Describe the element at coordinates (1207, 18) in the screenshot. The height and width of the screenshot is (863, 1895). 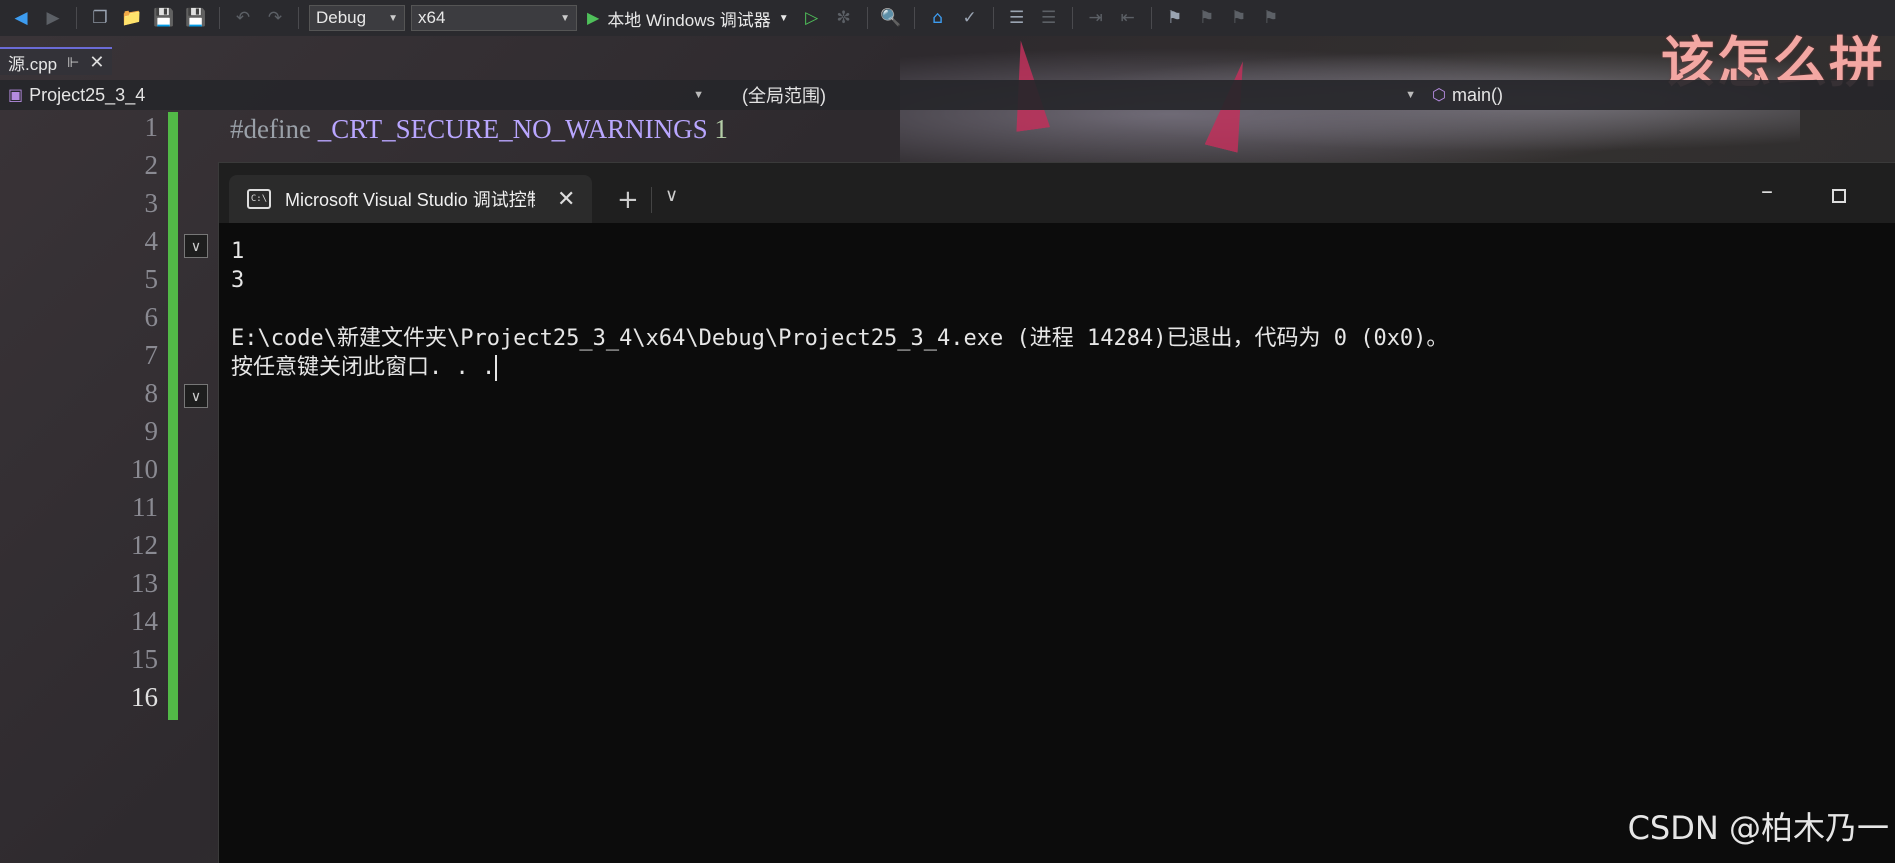
I see `prev-bookmark-icon: ⚑` at that location.